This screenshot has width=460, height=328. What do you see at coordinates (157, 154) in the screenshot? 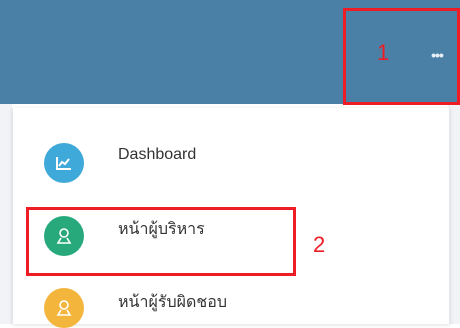
I see `menu-item-label: Dashboard` at bounding box center [157, 154].